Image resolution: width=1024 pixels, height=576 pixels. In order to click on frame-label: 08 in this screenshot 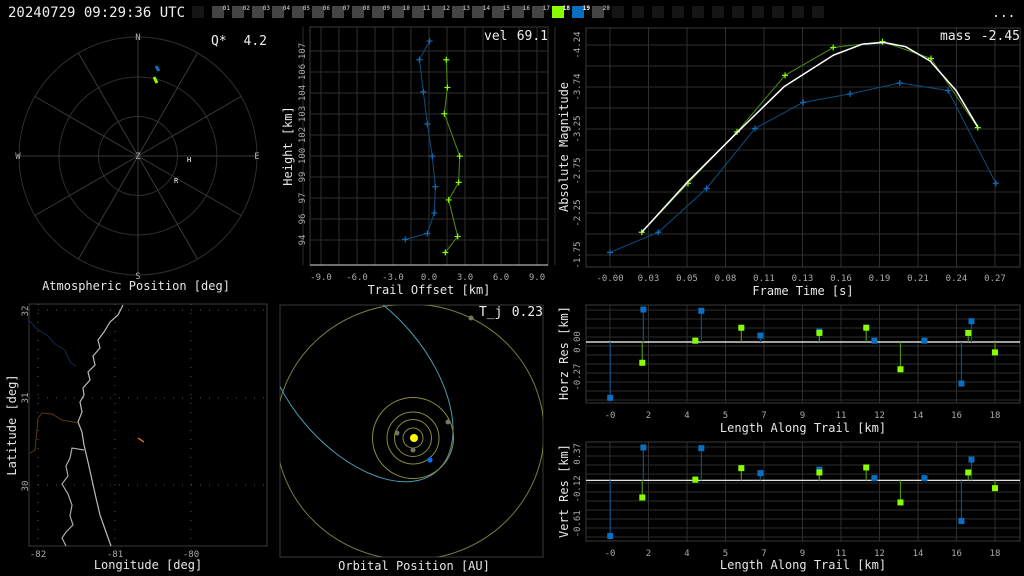, I will do `click(367, 8)`.